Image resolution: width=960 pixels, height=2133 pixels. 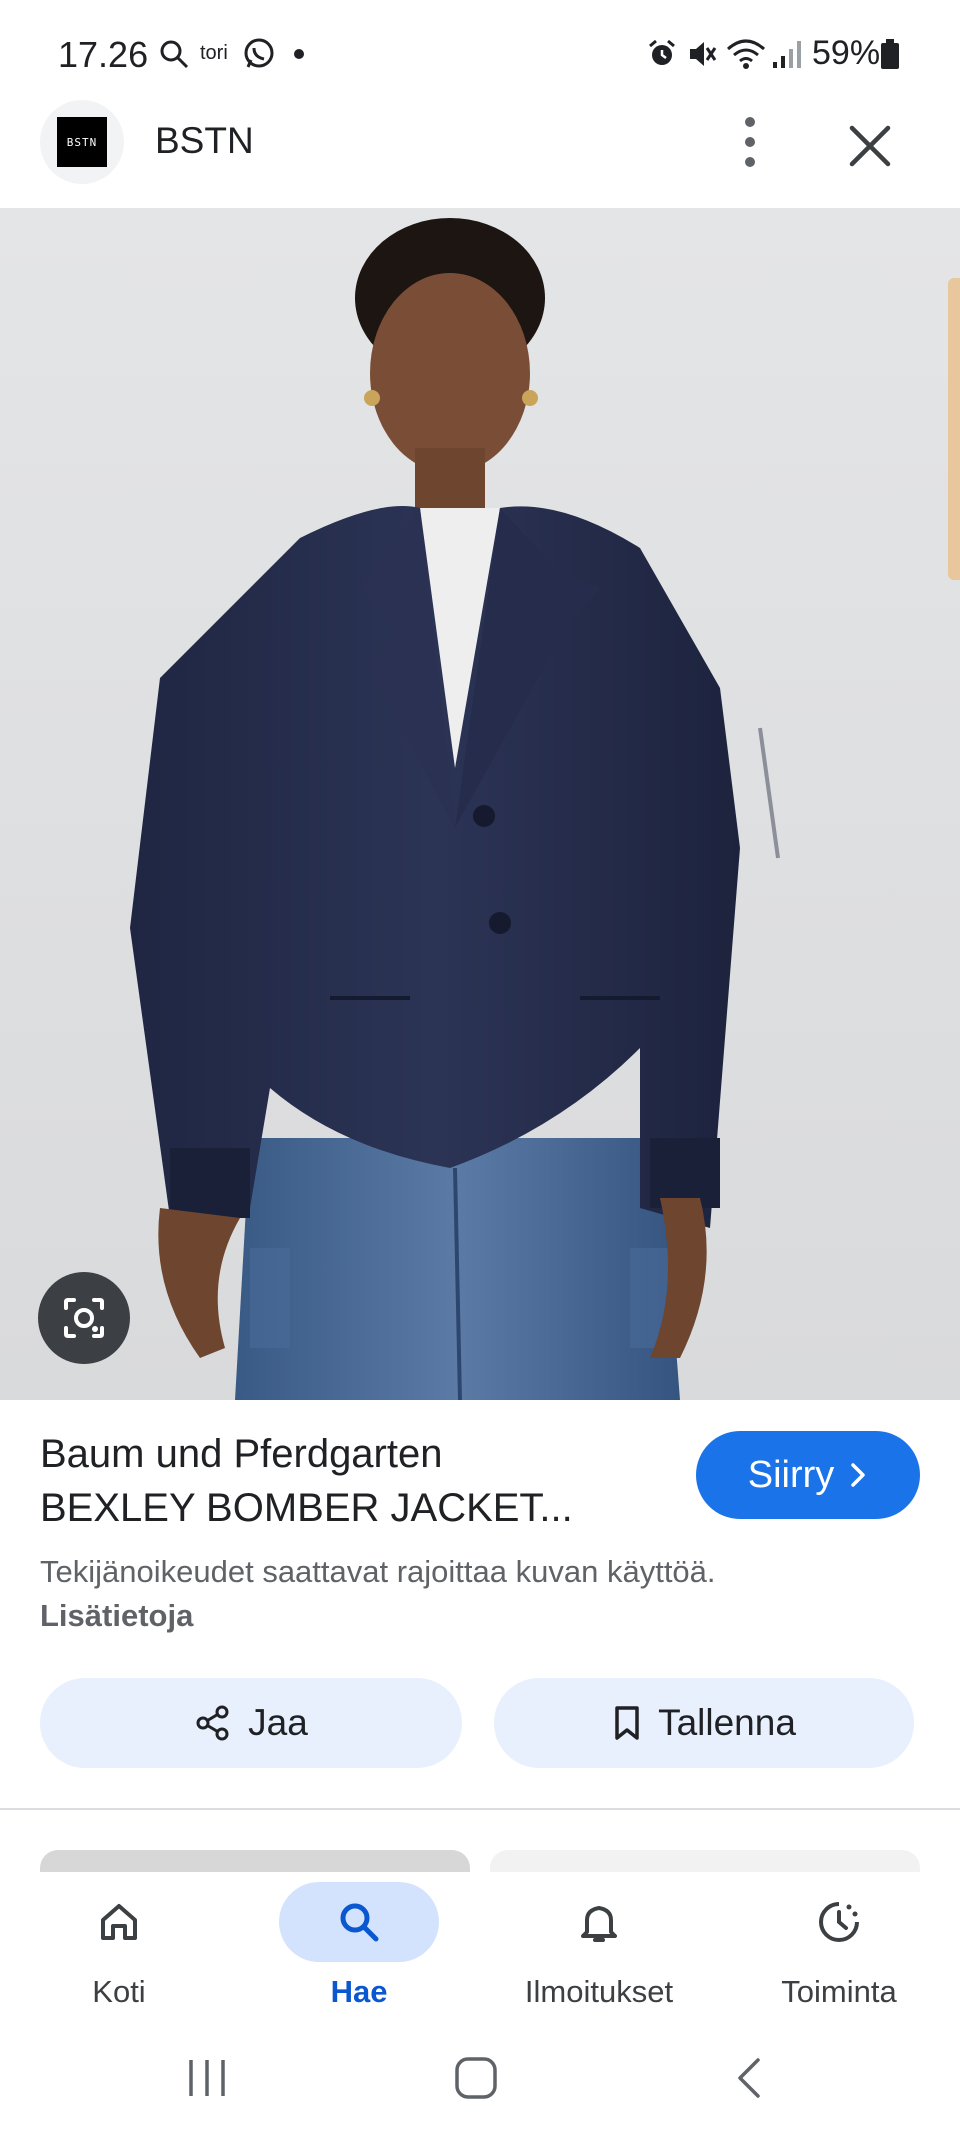 I want to click on signal-icon, so click(x=787, y=54).